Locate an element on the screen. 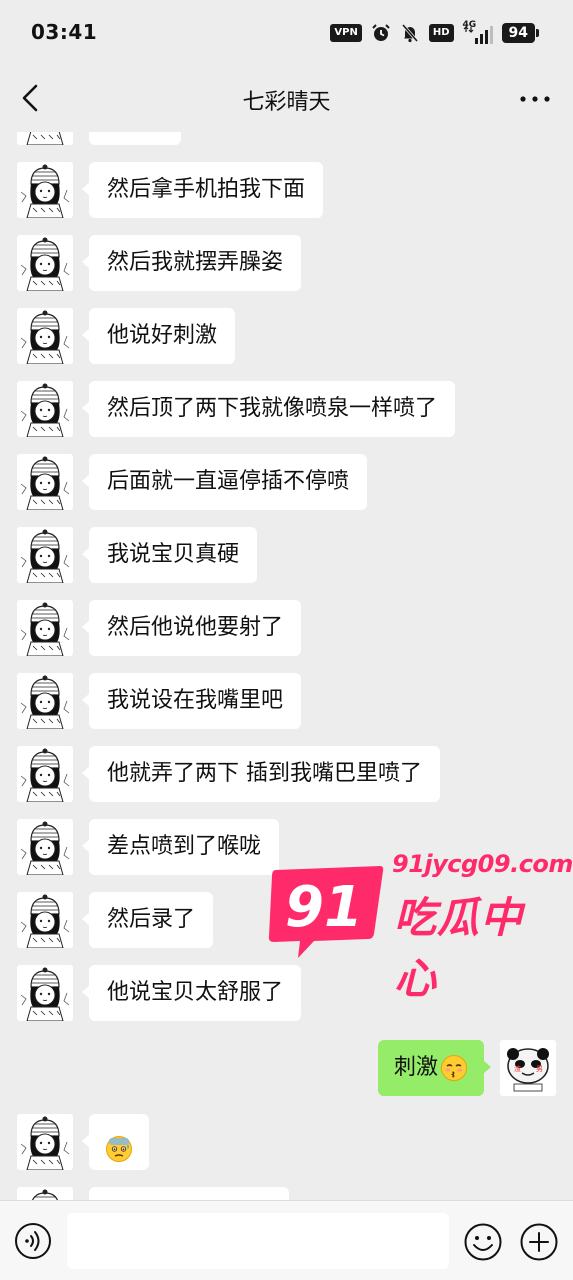 The image size is (573, 1280). message-bubble: 然后拿手机拍我下面 is located at coordinates (202, 190).